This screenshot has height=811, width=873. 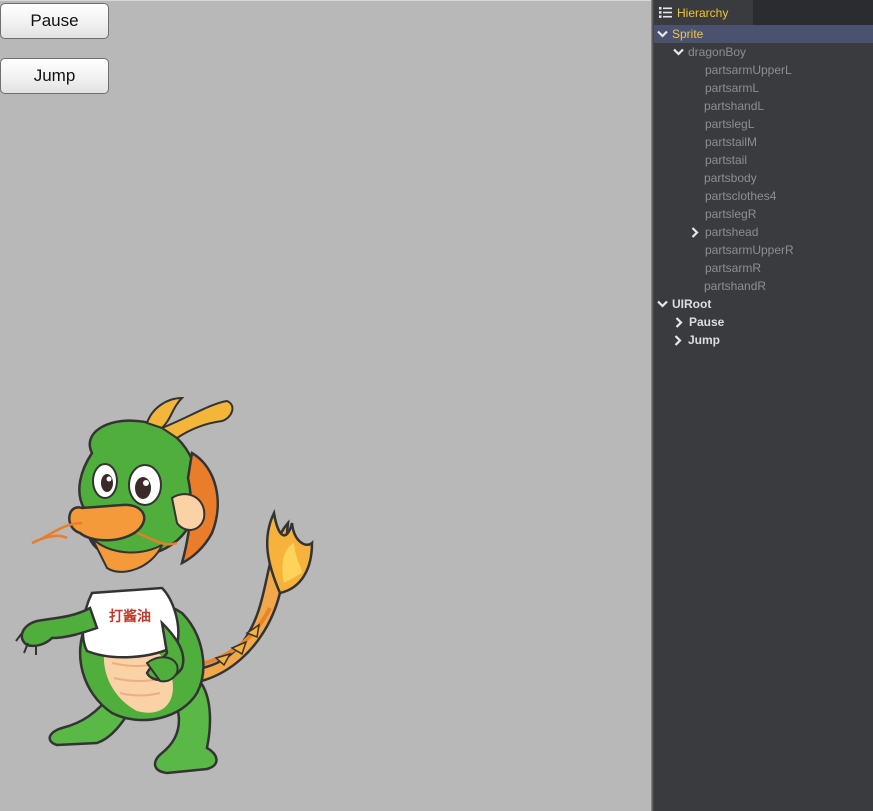 I want to click on panel-tab-bar: Hierarchy, so click(x=763, y=12).